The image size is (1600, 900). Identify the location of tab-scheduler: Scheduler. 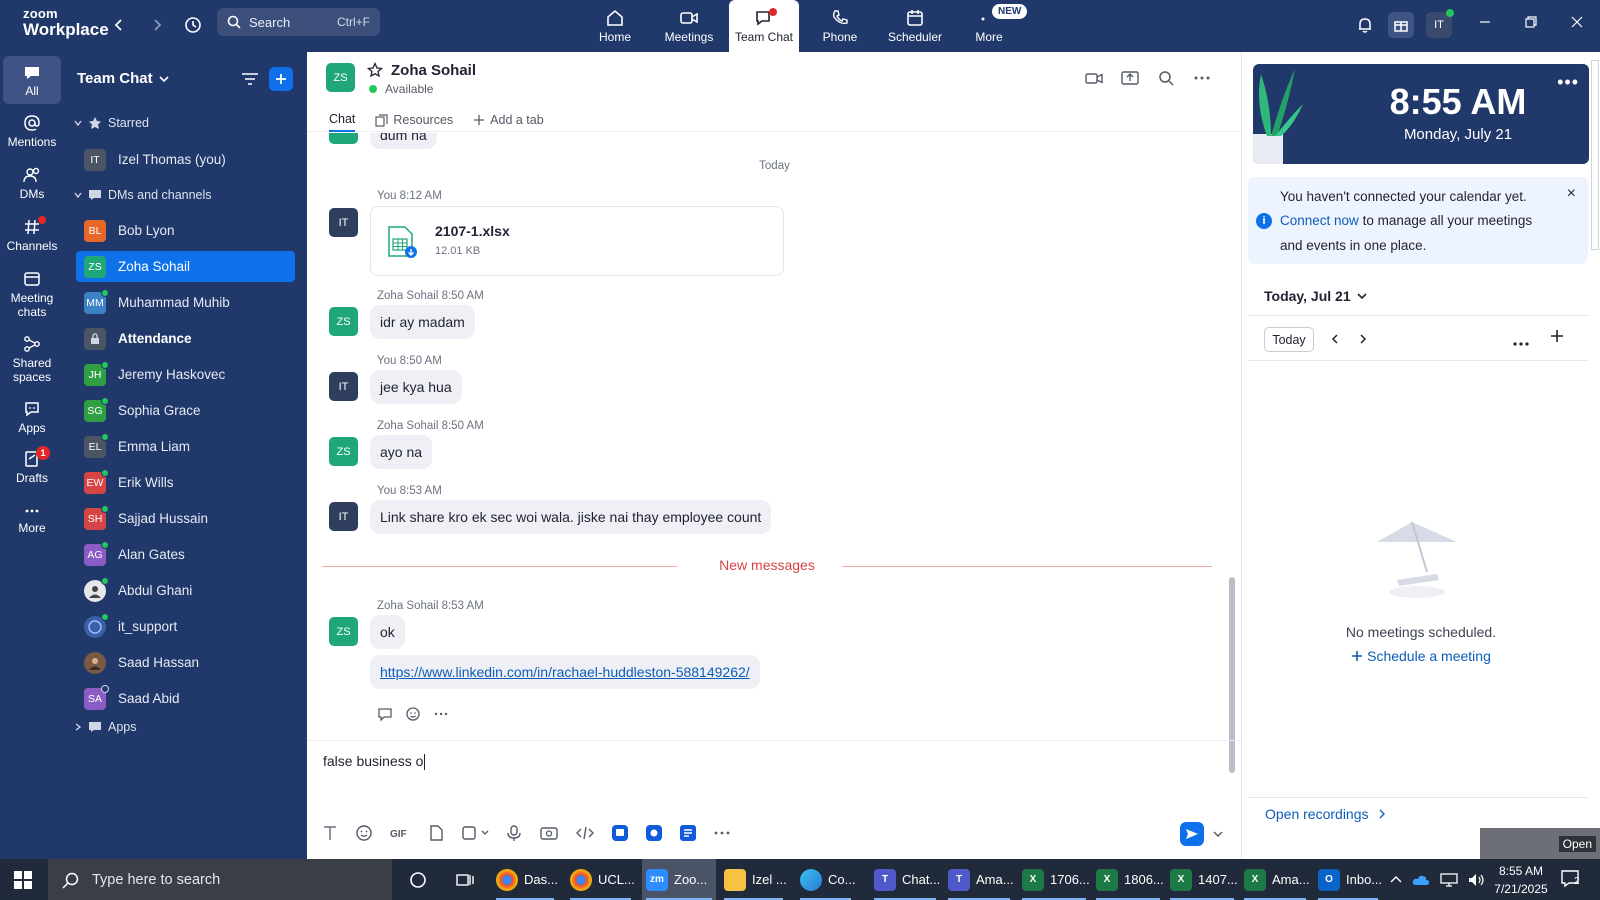
(915, 26).